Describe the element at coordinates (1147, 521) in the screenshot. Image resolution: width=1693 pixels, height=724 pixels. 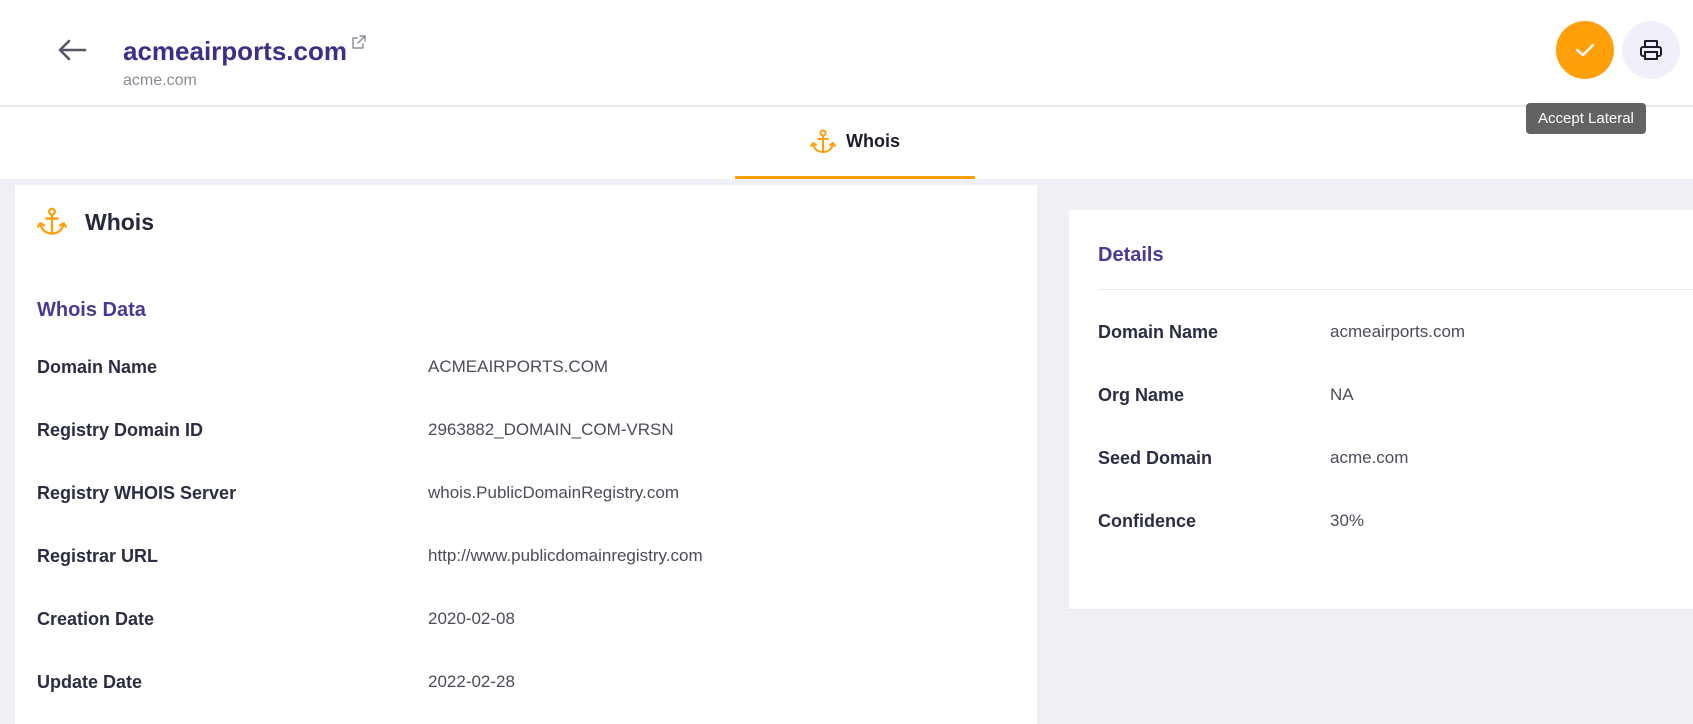
I see `details-key: Confidence` at that location.